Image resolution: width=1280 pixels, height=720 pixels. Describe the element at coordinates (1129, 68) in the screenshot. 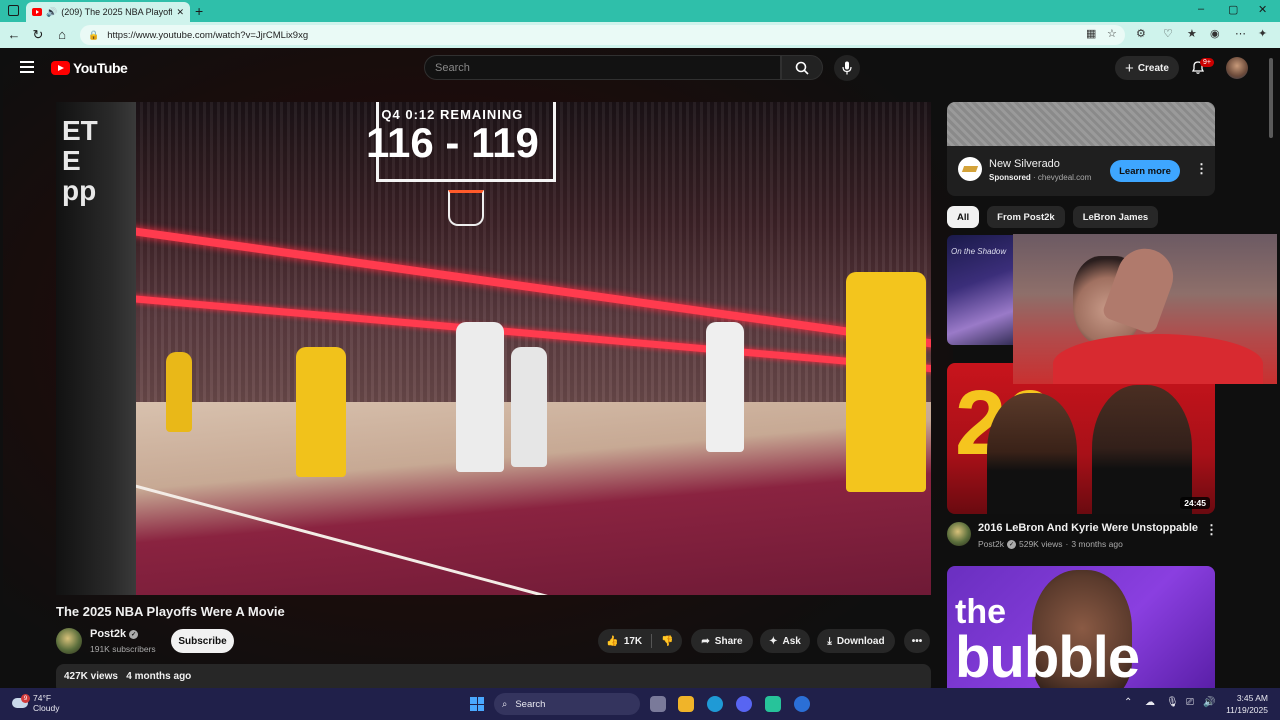

I see `plus-icon: +` at that location.